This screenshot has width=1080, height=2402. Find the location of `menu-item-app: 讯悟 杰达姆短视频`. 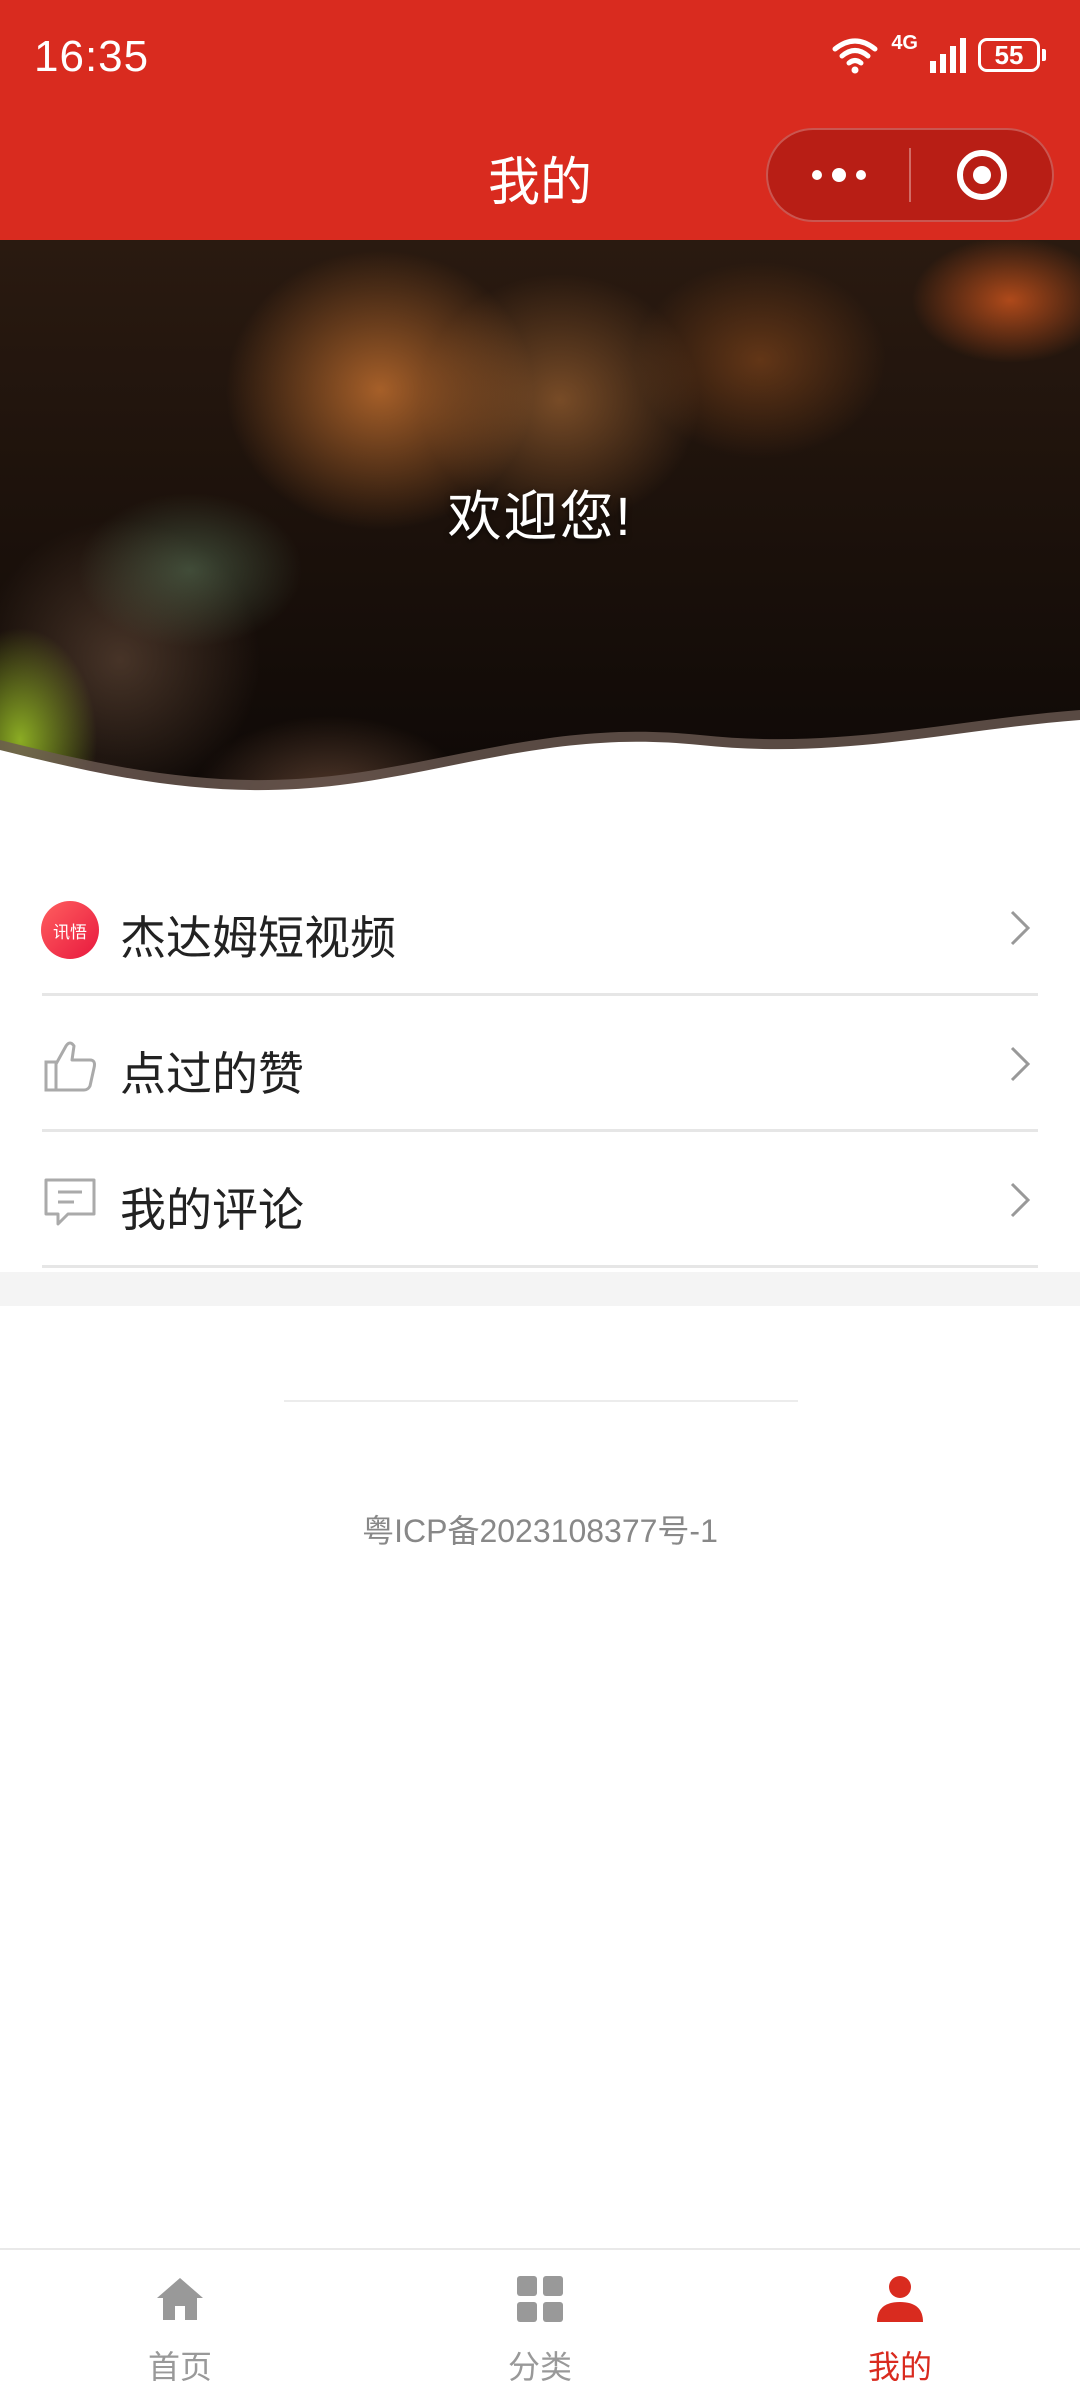

menu-item-app: 讯悟 杰达姆短视频 is located at coordinates (540, 928).